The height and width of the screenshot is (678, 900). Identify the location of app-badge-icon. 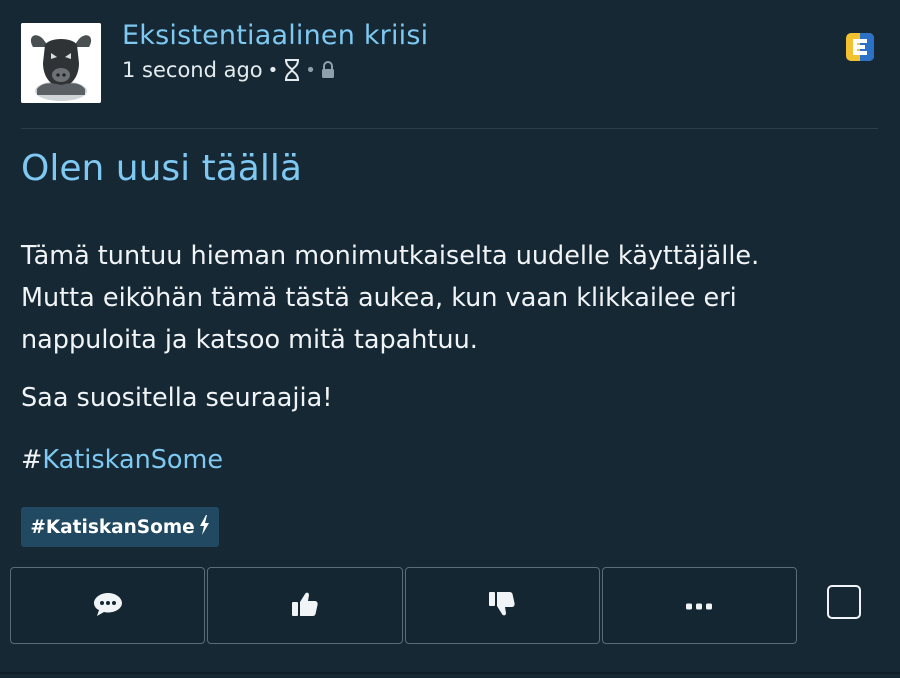
(860, 47).